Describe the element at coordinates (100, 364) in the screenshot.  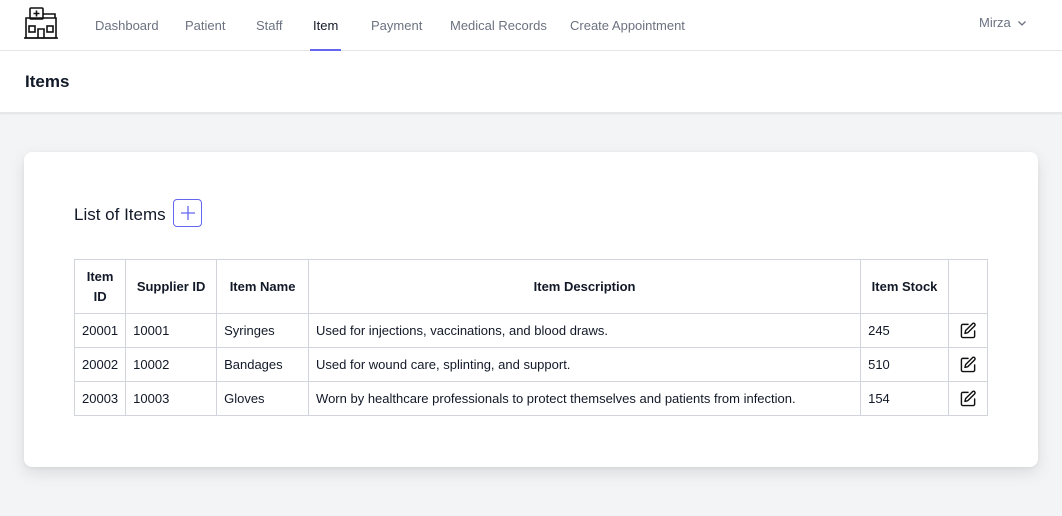
I see `cell-item-id: 20002` at that location.